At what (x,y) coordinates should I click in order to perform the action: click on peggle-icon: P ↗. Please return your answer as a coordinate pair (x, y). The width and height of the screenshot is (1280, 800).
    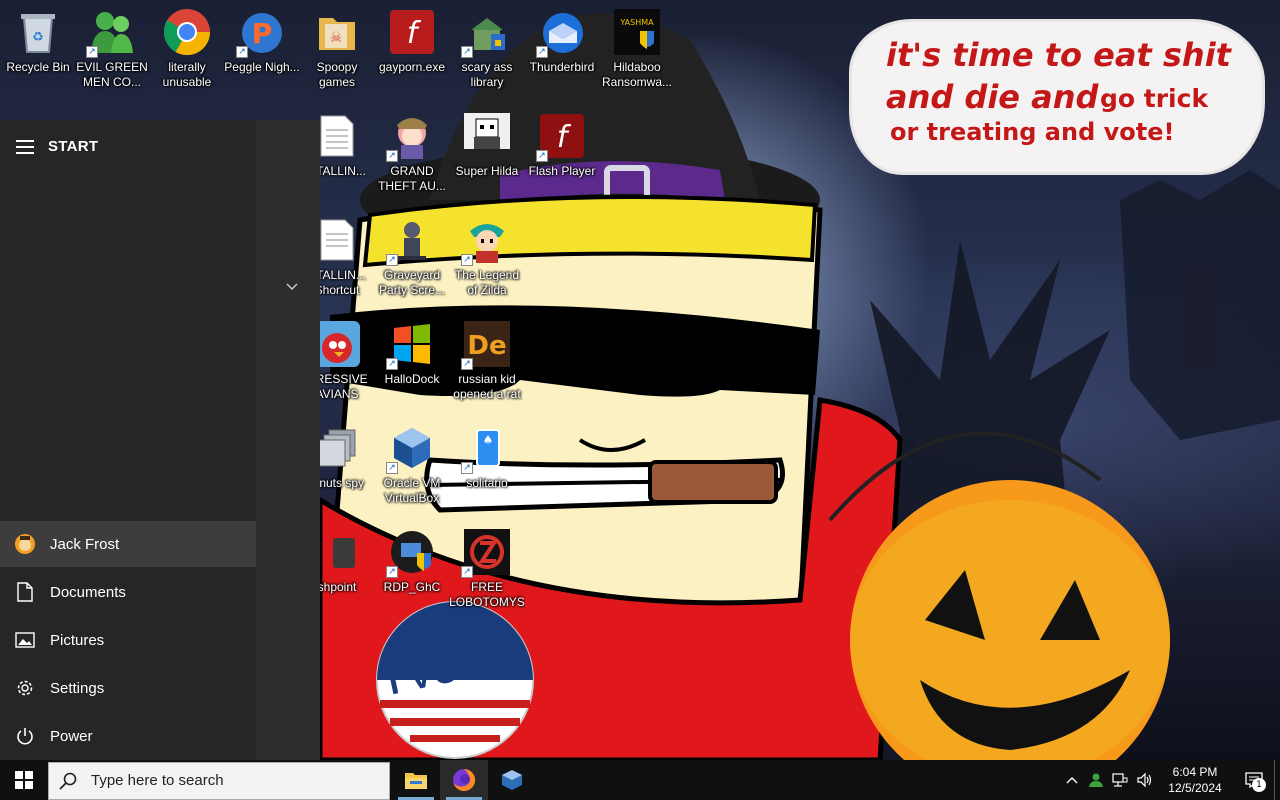
    Looking at the image, I should click on (261, 33).